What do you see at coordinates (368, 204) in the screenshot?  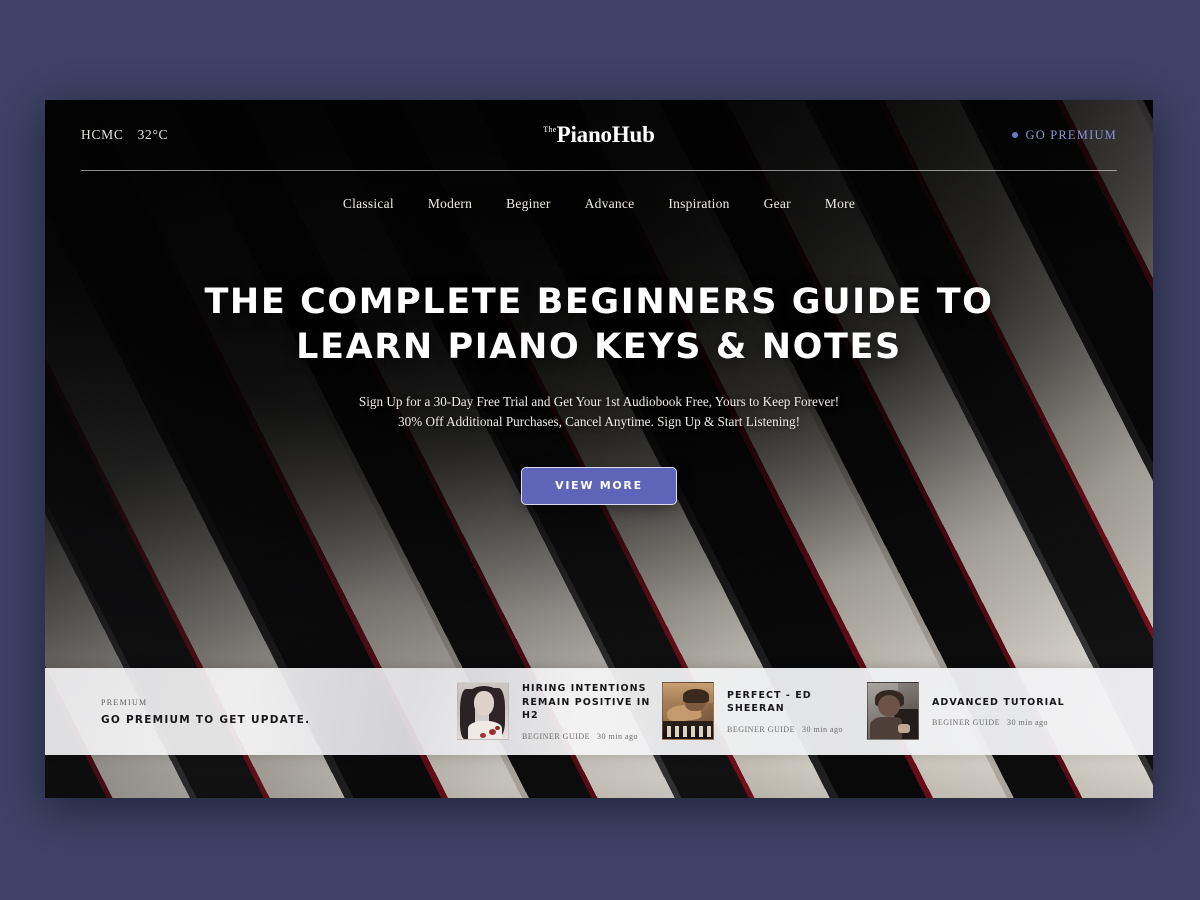 I see `nav-item-classical: Classical` at bounding box center [368, 204].